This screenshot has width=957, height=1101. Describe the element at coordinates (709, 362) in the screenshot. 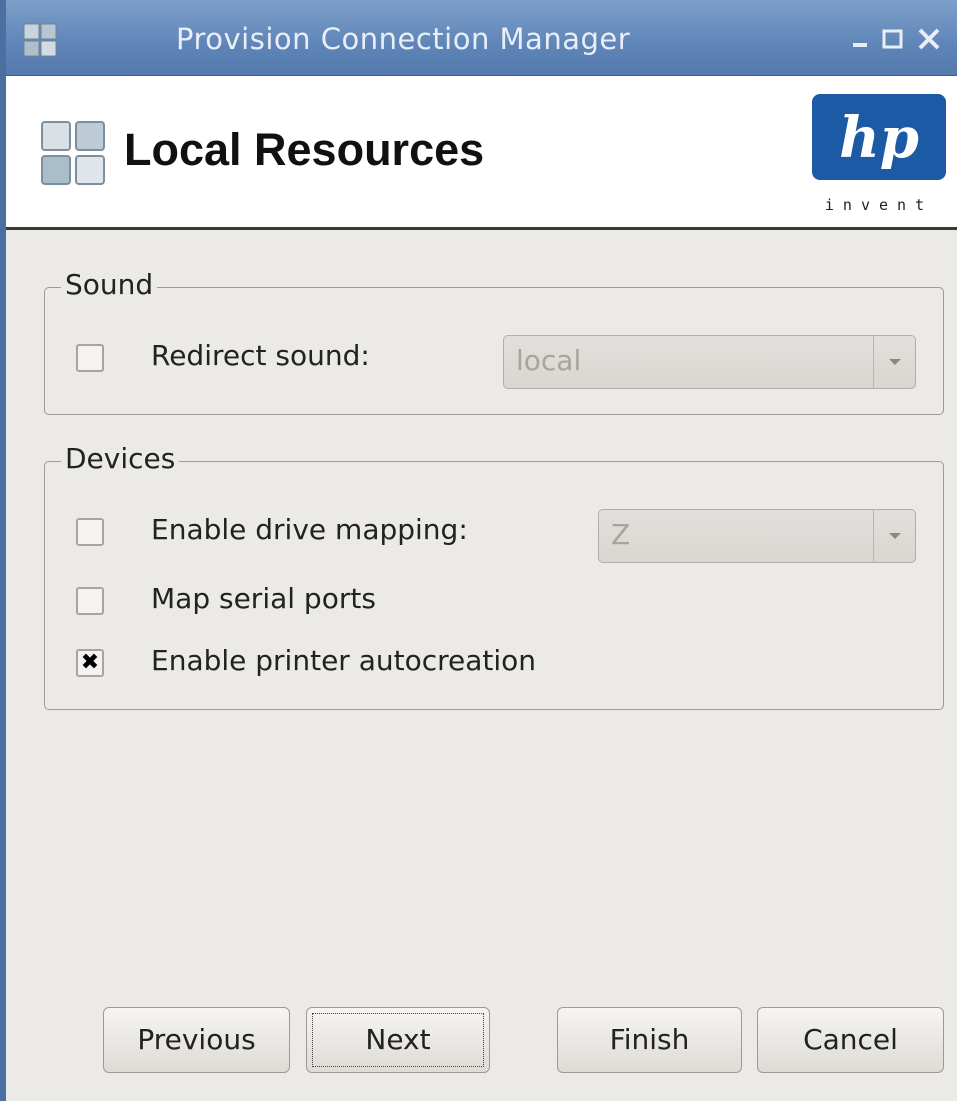

I see `sound-mode-dropdown: local` at that location.